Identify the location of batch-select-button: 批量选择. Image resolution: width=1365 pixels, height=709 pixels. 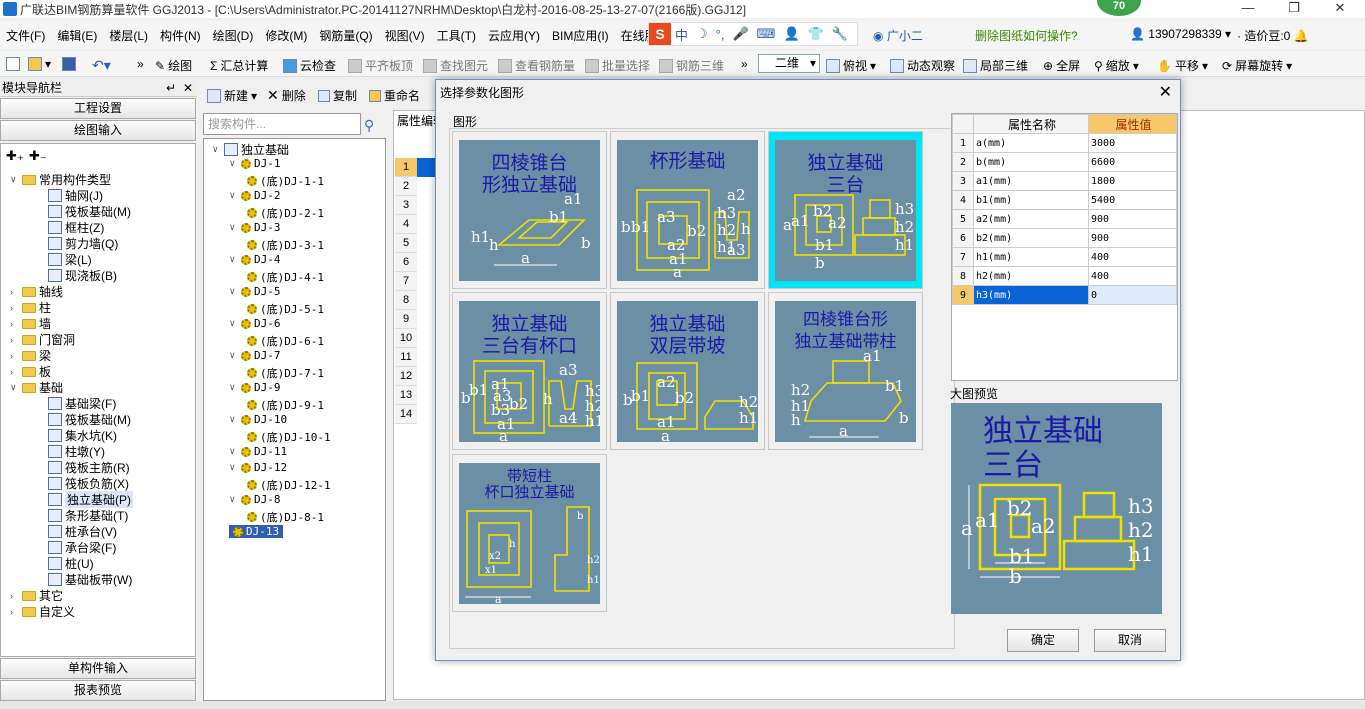
(617, 65).